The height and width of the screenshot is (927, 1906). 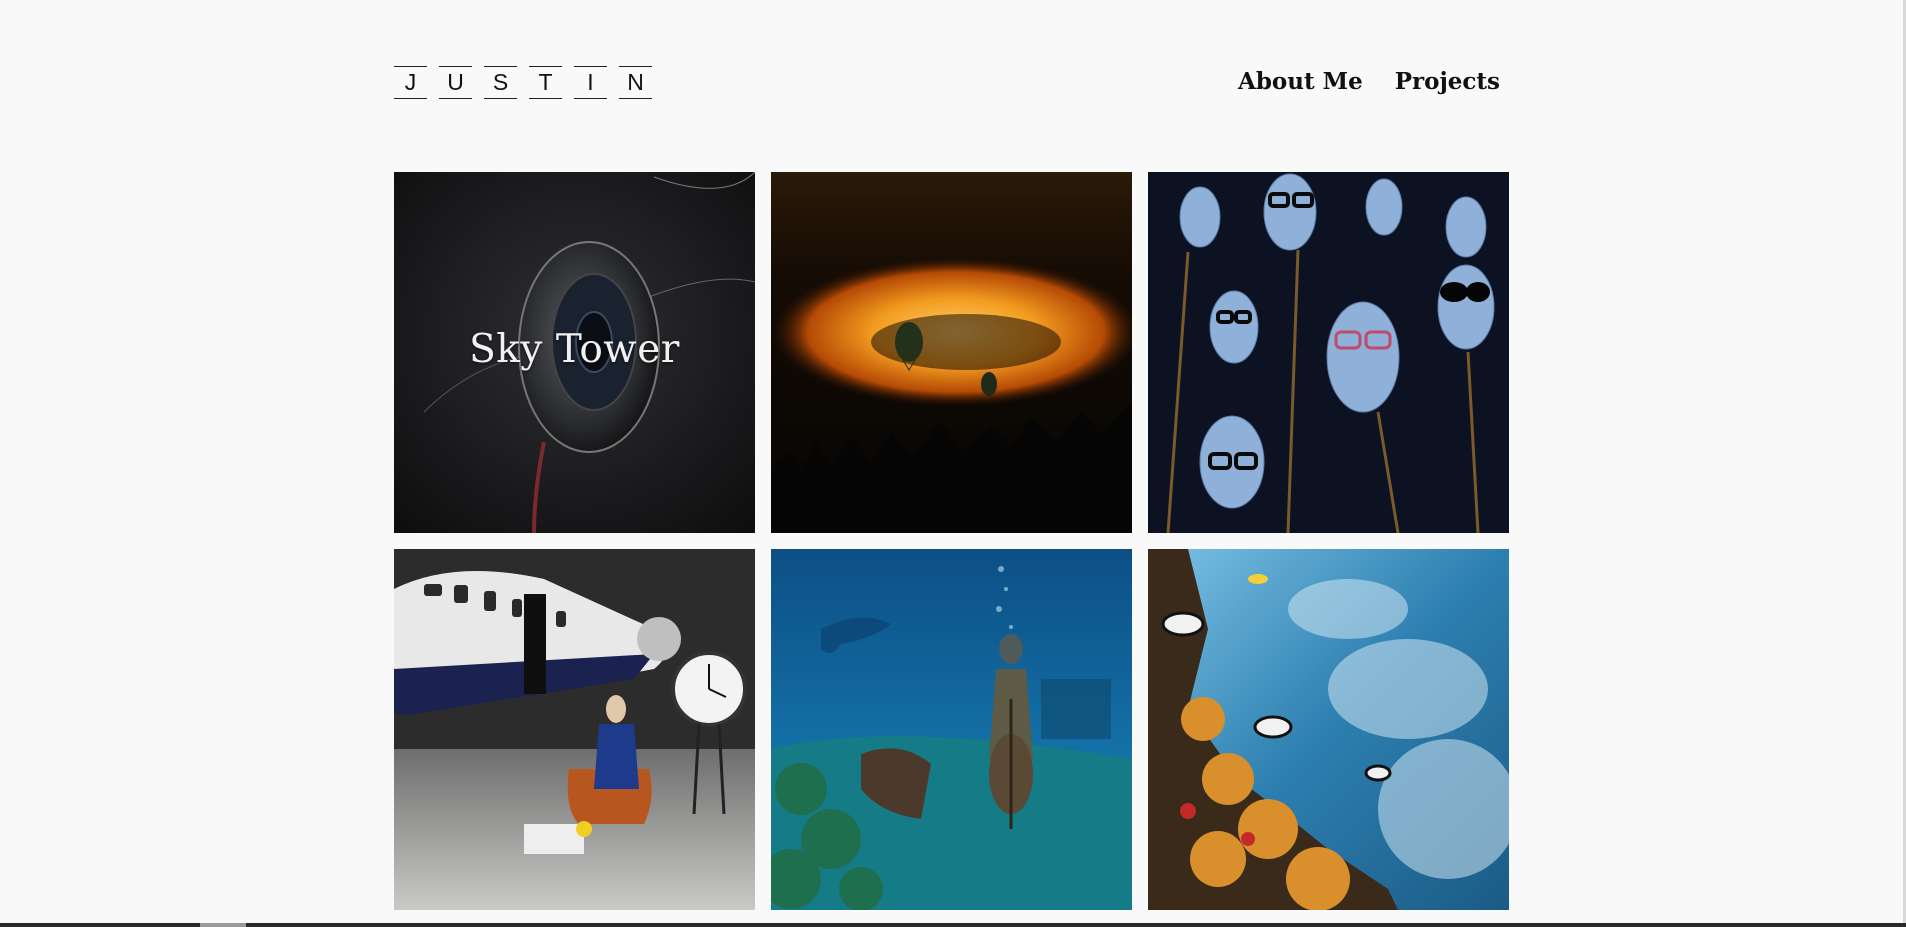 What do you see at coordinates (590, 82) in the screenshot?
I see `logo-letter: I` at bounding box center [590, 82].